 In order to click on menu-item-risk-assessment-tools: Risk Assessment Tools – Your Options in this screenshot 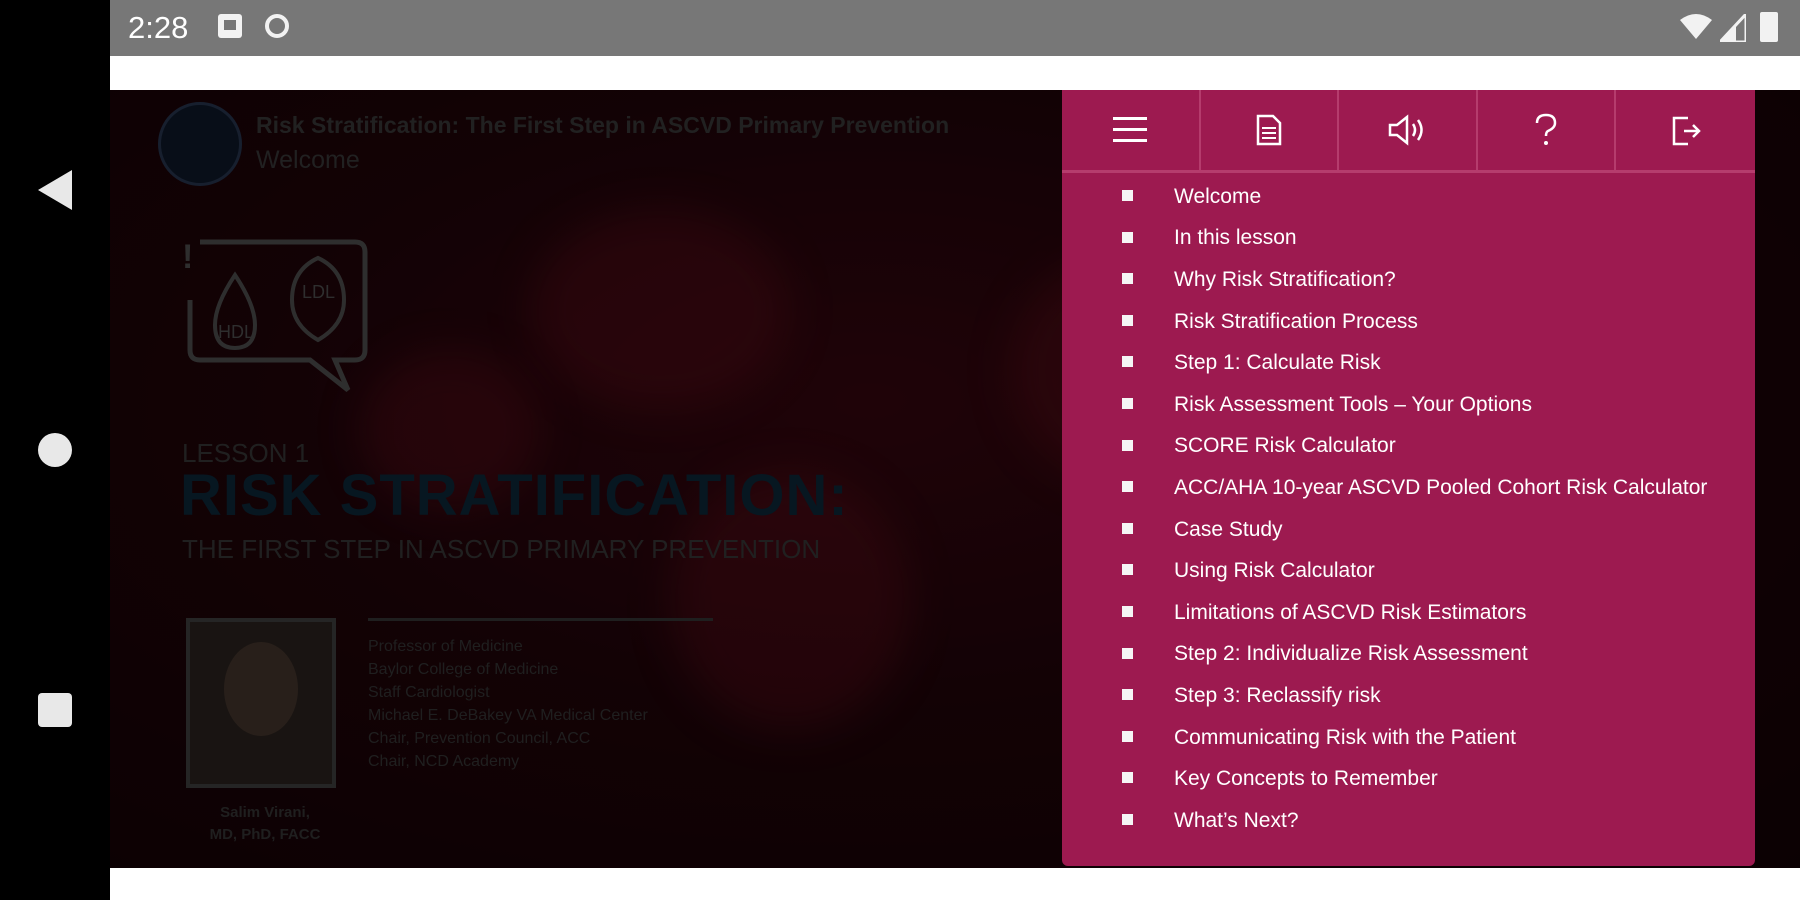, I will do `click(1408, 405)`.